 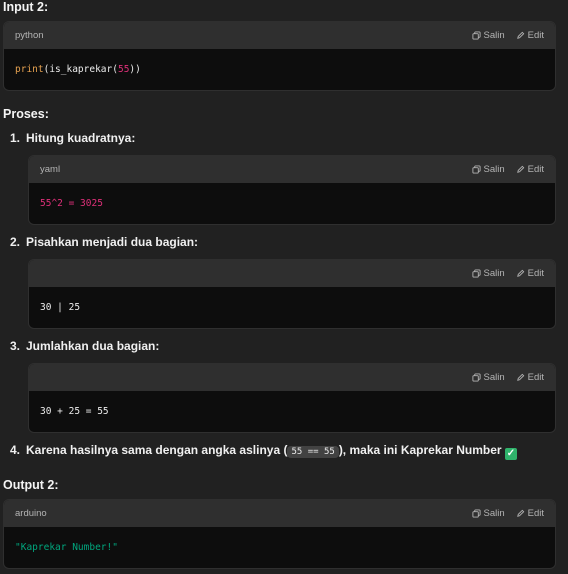 What do you see at coordinates (279, 56) in the screenshot?
I see `code-block-input: python Salin Edit print(is_kaprekar(55))` at bounding box center [279, 56].